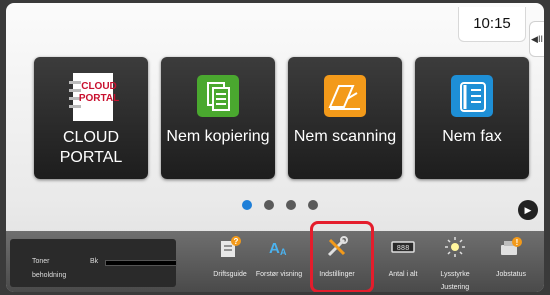  I want to click on toner-color-label: Bk, so click(94, 261).